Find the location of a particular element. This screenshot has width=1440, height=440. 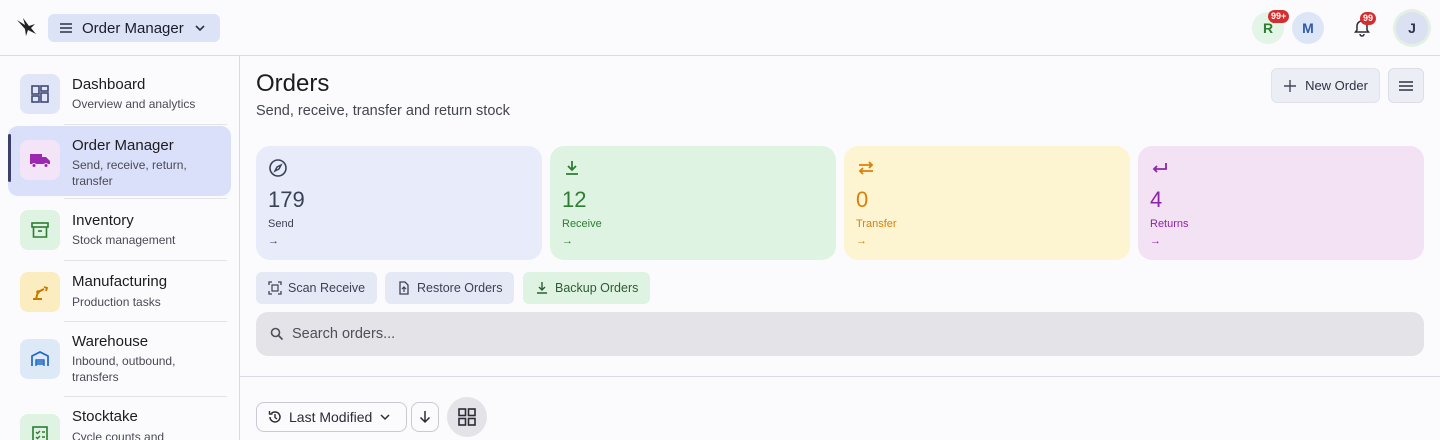

search-bar is located at coordinates (840, 334).